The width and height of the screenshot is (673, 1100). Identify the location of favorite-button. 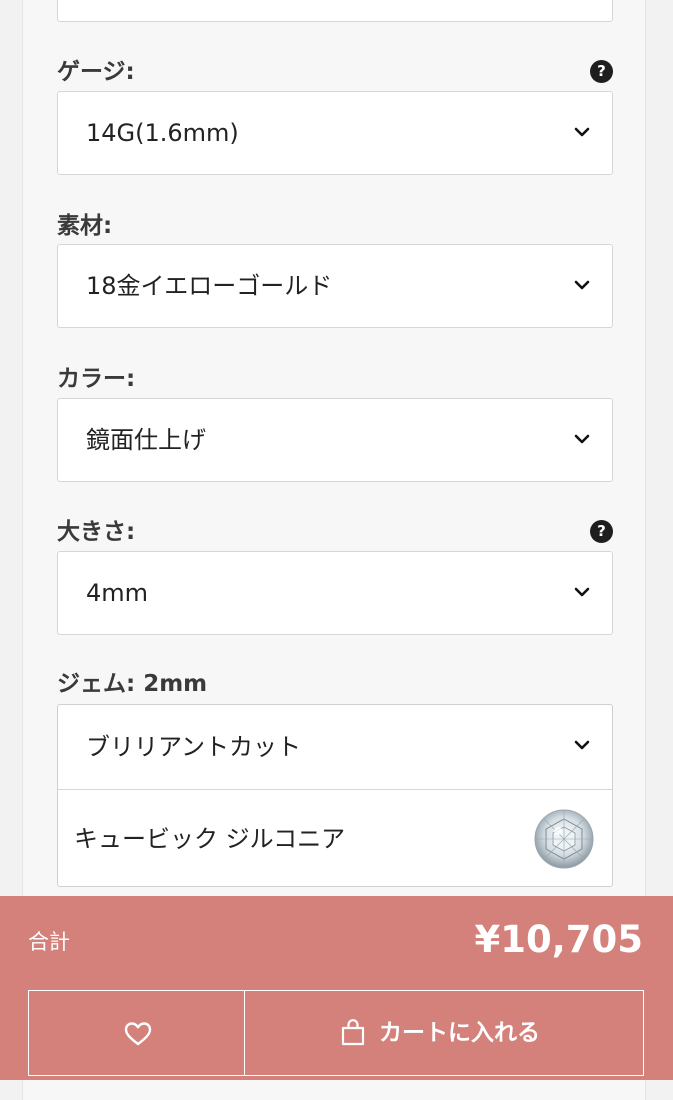
(136, 1033).